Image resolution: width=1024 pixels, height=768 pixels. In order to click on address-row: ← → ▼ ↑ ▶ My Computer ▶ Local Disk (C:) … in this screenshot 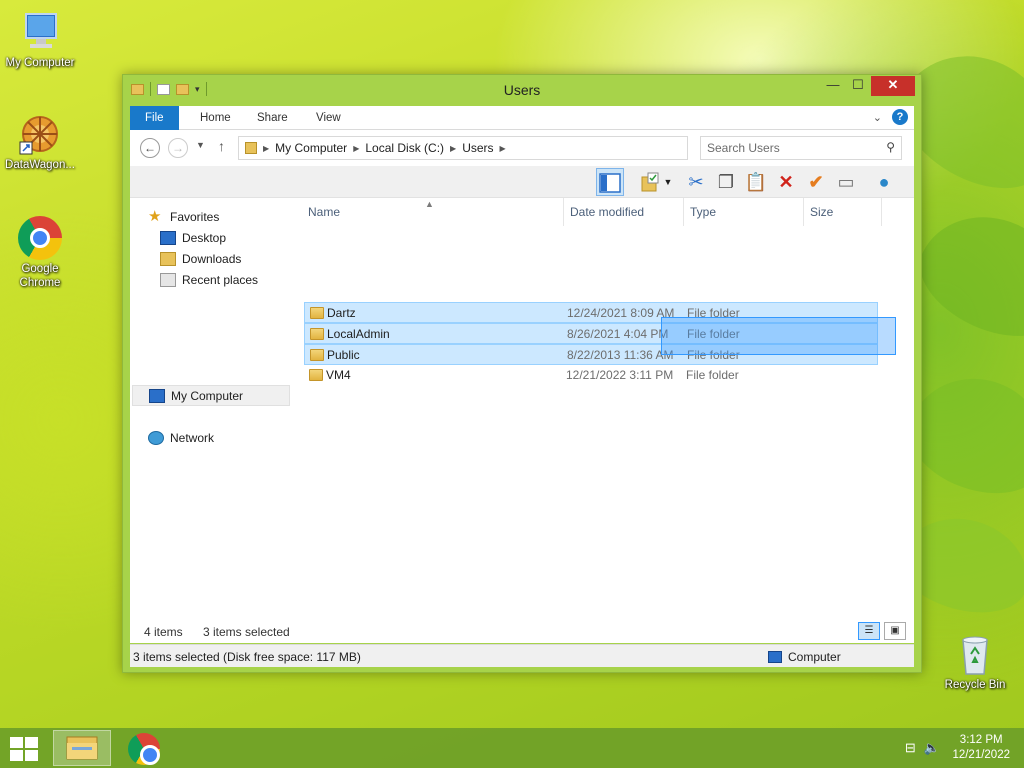, I will do `click(522, 148)`.